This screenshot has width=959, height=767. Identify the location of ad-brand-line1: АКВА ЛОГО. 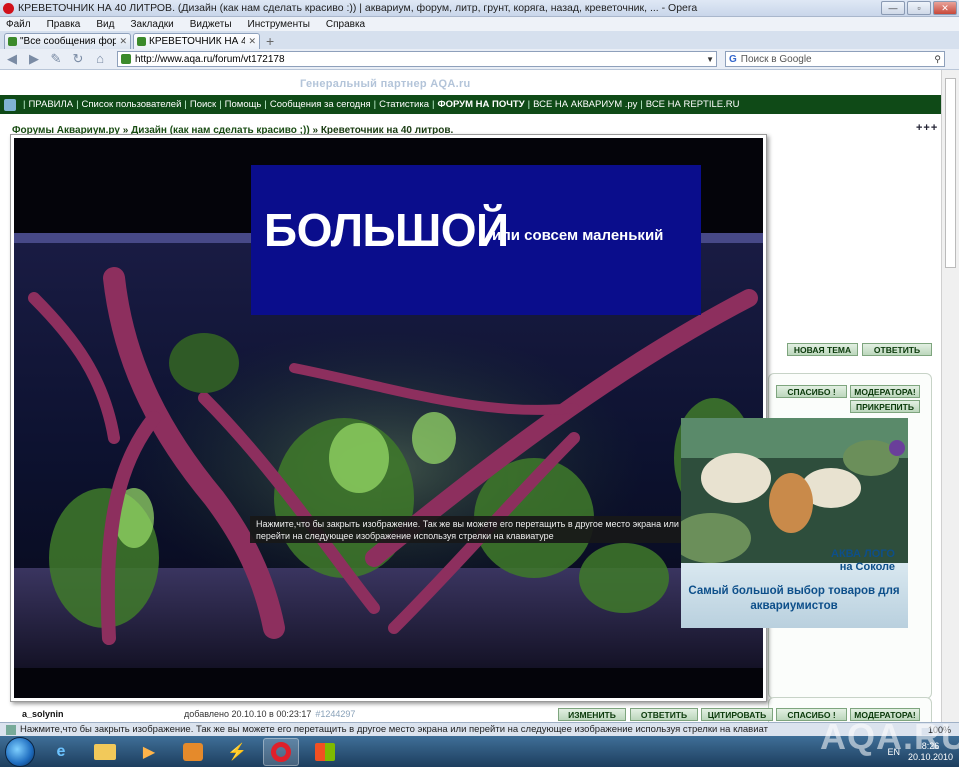
(863, 554).